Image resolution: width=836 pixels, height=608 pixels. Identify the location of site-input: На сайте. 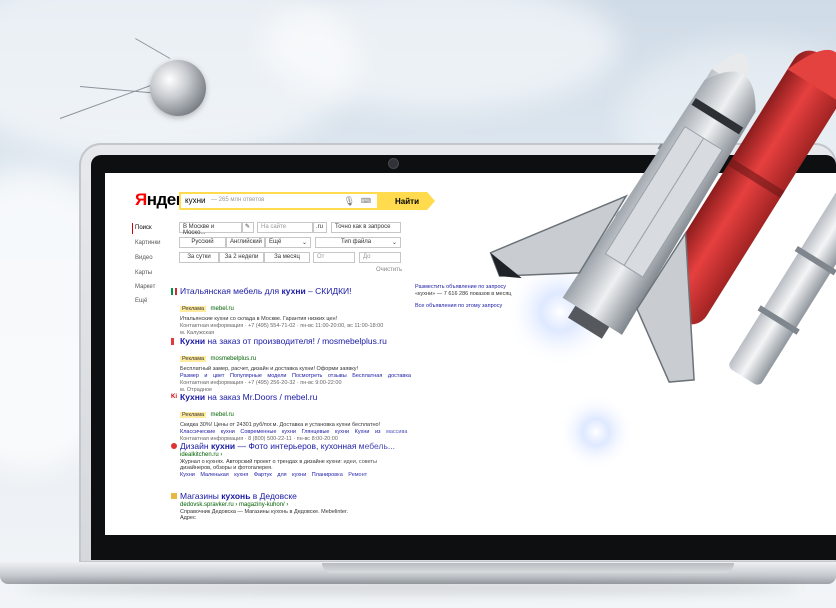
(285, 227).